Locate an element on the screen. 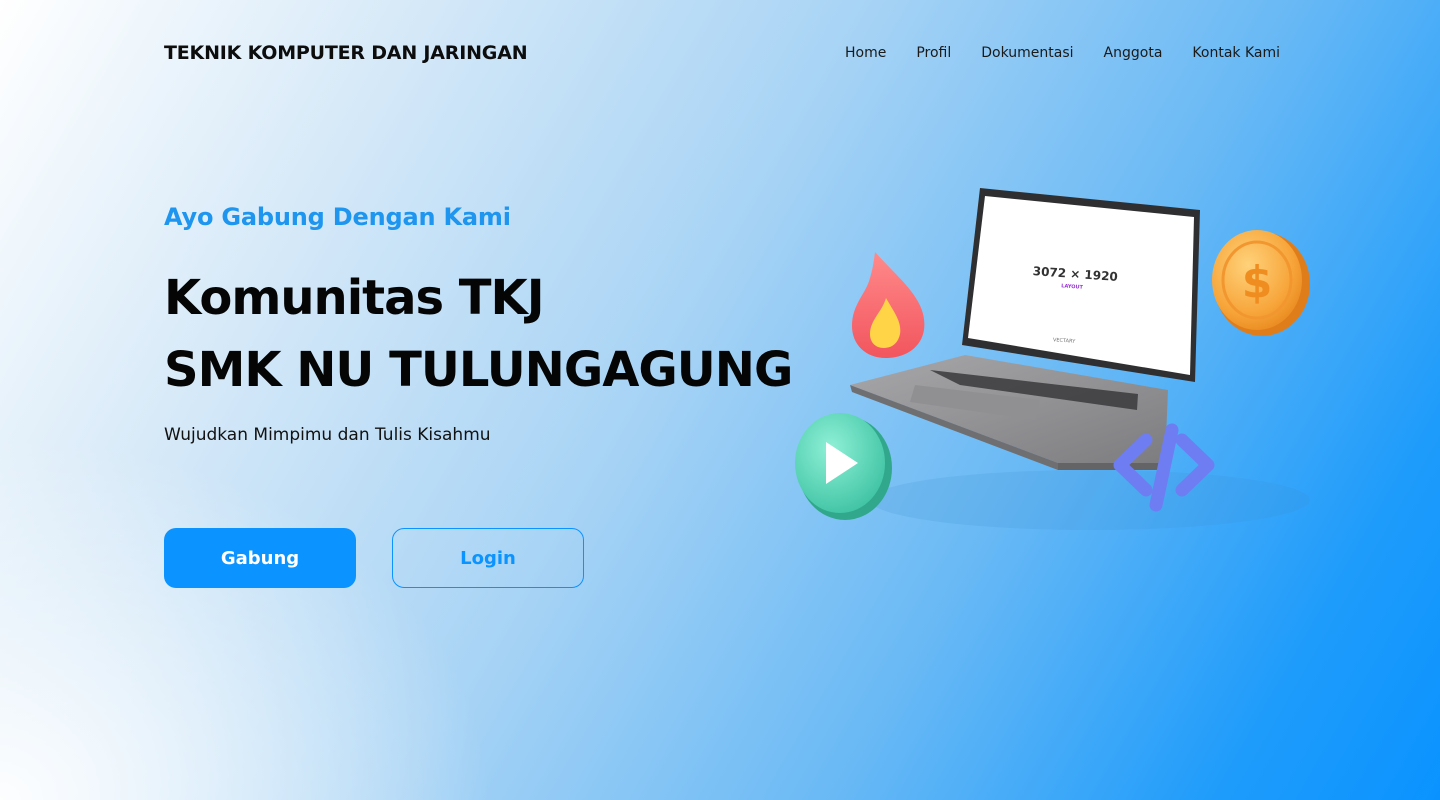  play-icon is located at coordinates (843, 466).